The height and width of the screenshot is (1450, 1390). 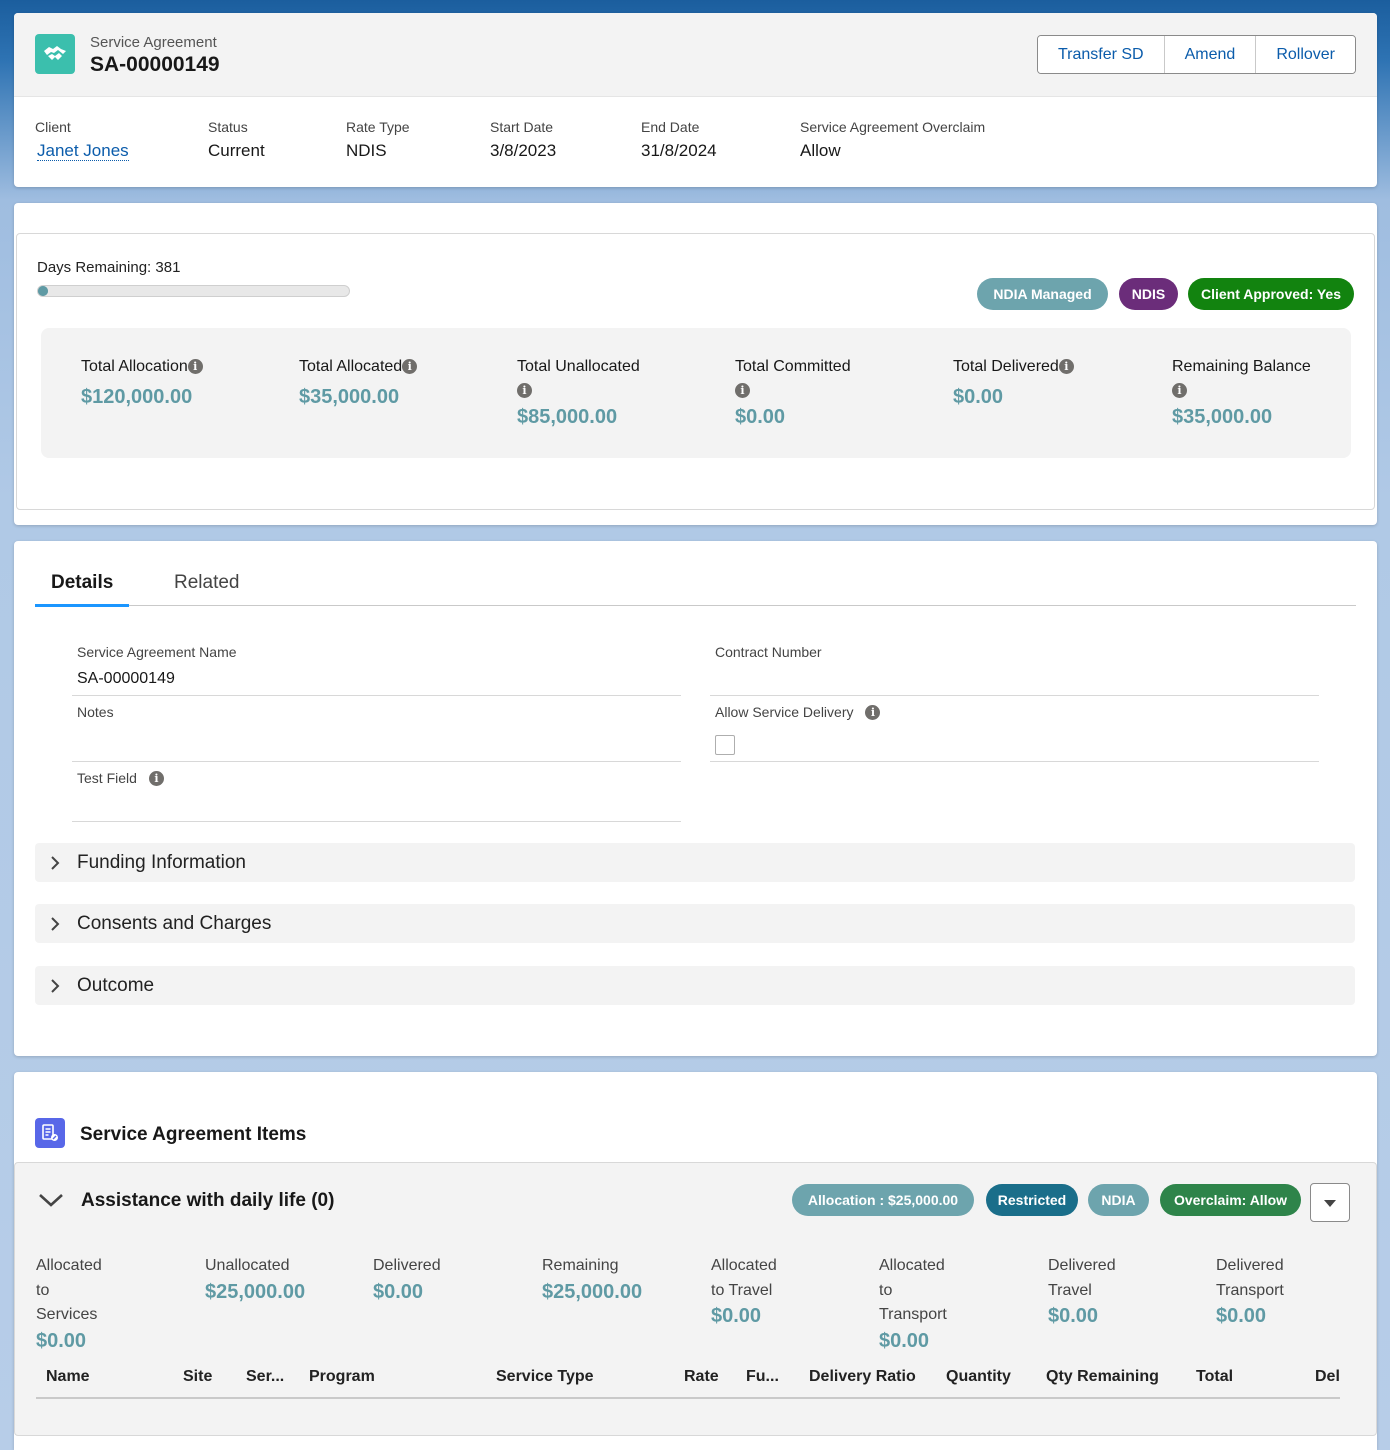 What do you see at coordinates (695, 985) in the screenshot?
I see `section-outcome: Outcome` at bounding box center [695, 985].